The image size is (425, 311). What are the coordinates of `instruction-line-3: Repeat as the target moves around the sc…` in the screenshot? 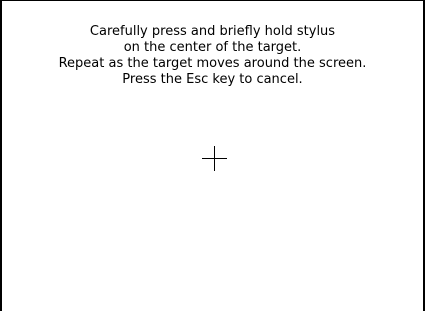 It's located at (212, 63).